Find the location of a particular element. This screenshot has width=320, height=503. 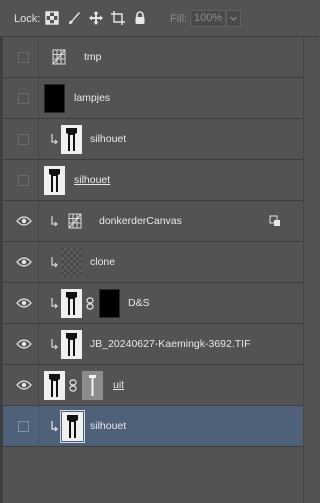

fill-label: Fill: is located at coordinates (179, 19).